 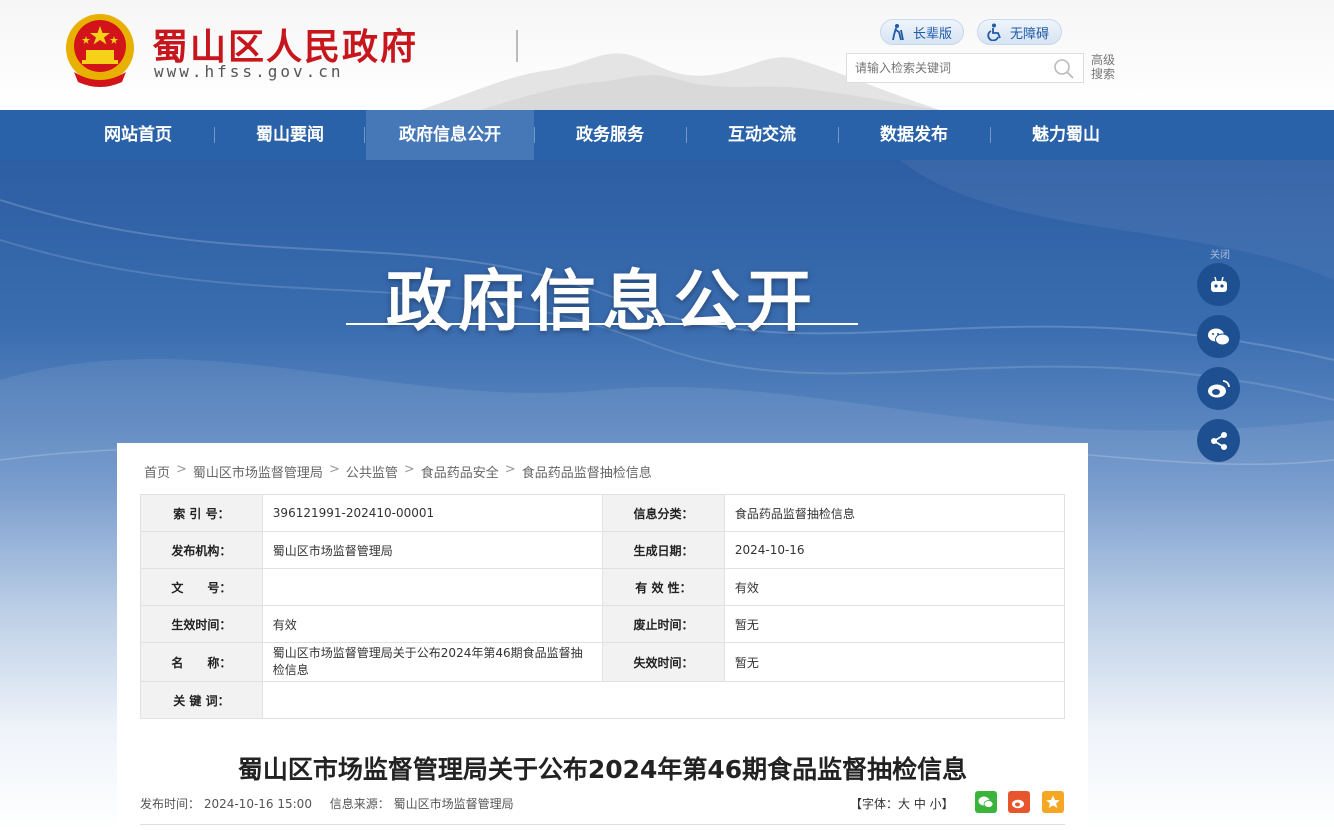 What do you see at coordinates (602, 769) in the screenshot?
I see `document-title: 蜀山区市场监督管理局关于公布2024年第46期食品监督抽检信息` at bounding box center [602, 769].